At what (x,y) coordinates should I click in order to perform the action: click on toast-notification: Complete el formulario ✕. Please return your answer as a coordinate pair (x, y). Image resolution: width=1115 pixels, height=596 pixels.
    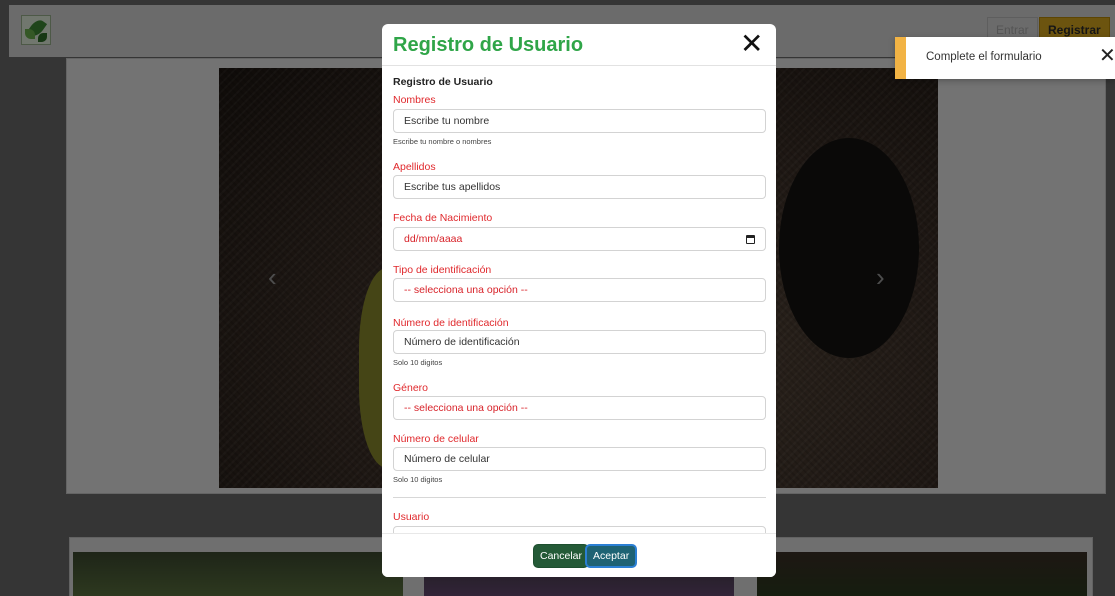
    Looking at the image, I should click on (1005, 58).